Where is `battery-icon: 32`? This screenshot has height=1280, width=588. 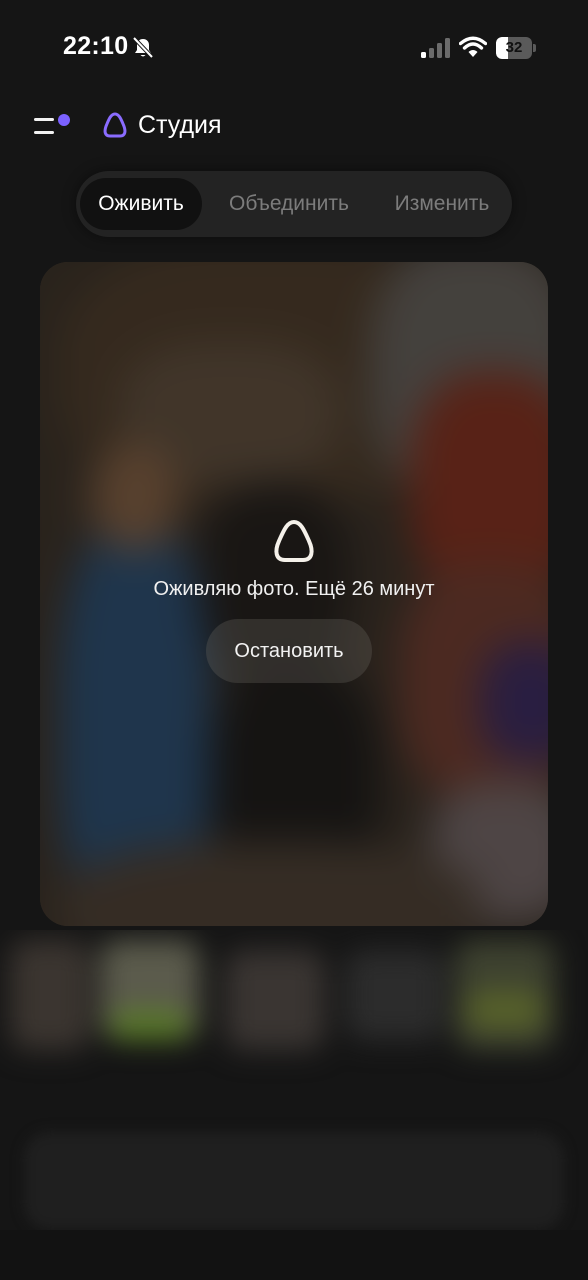 battery-icon: 32 is located at coordinates (516, 48).